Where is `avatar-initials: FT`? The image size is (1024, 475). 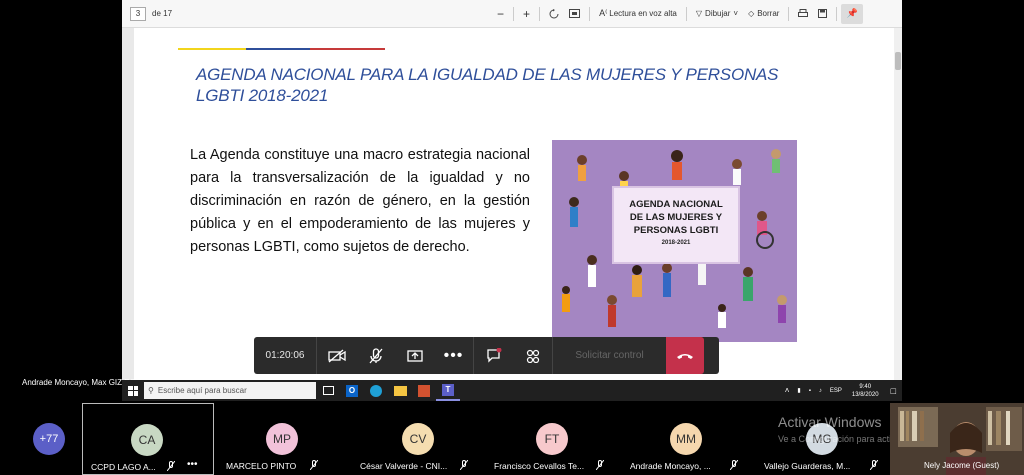
avatar-initials: FT is located at coordinates (552, 439).